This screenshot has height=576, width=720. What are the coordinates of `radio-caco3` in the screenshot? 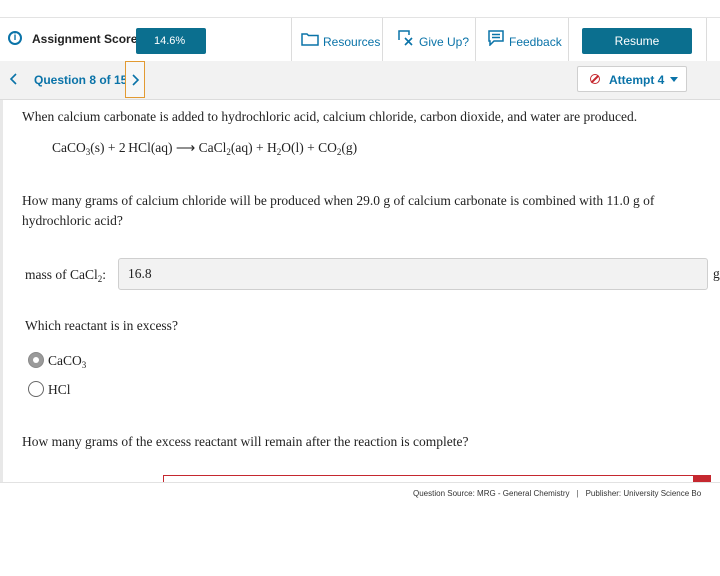 It's located at (36, 360).